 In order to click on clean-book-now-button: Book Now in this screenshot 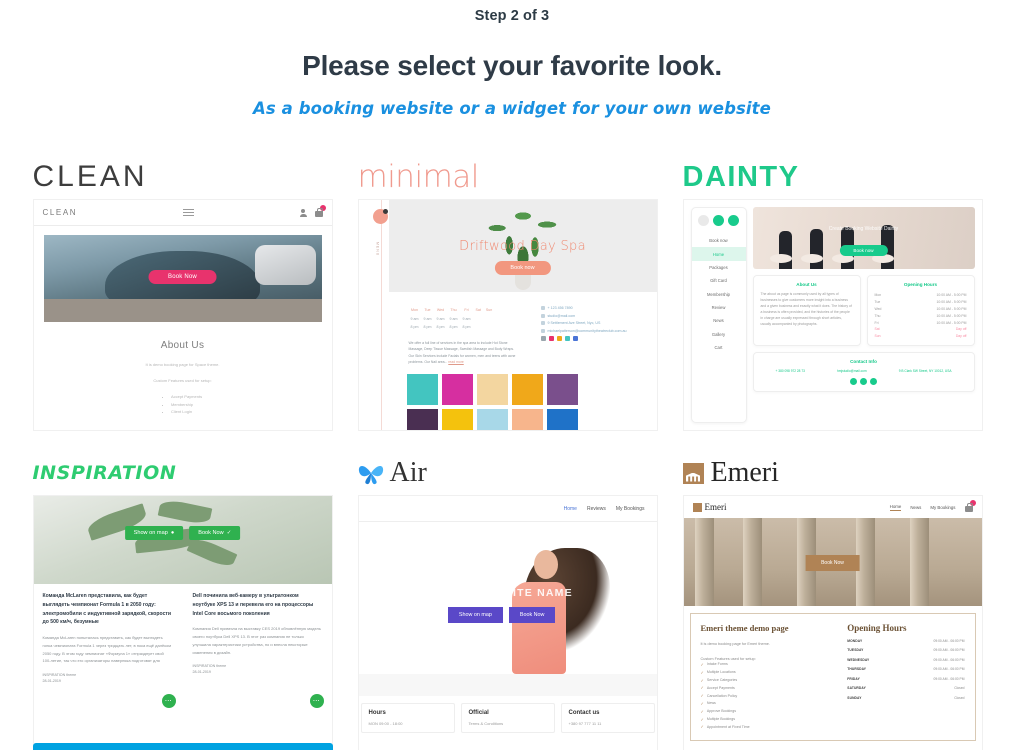, I will do `click(182, 276)`.